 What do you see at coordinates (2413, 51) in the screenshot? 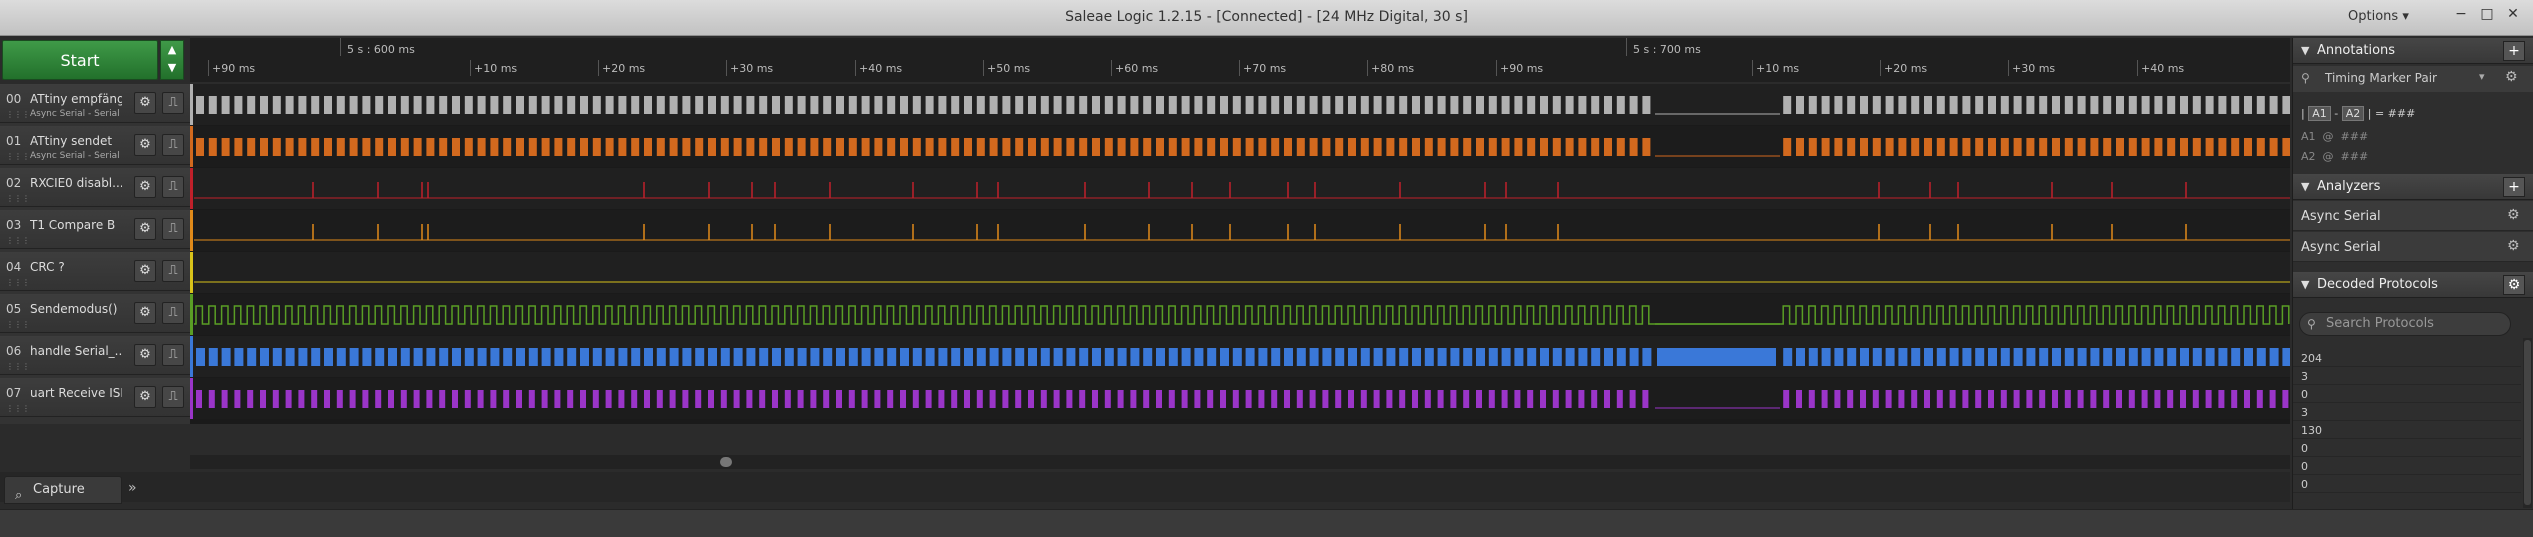
I see `annotations-header: ▼ Annotations +` at bounding box center [2413, 51].